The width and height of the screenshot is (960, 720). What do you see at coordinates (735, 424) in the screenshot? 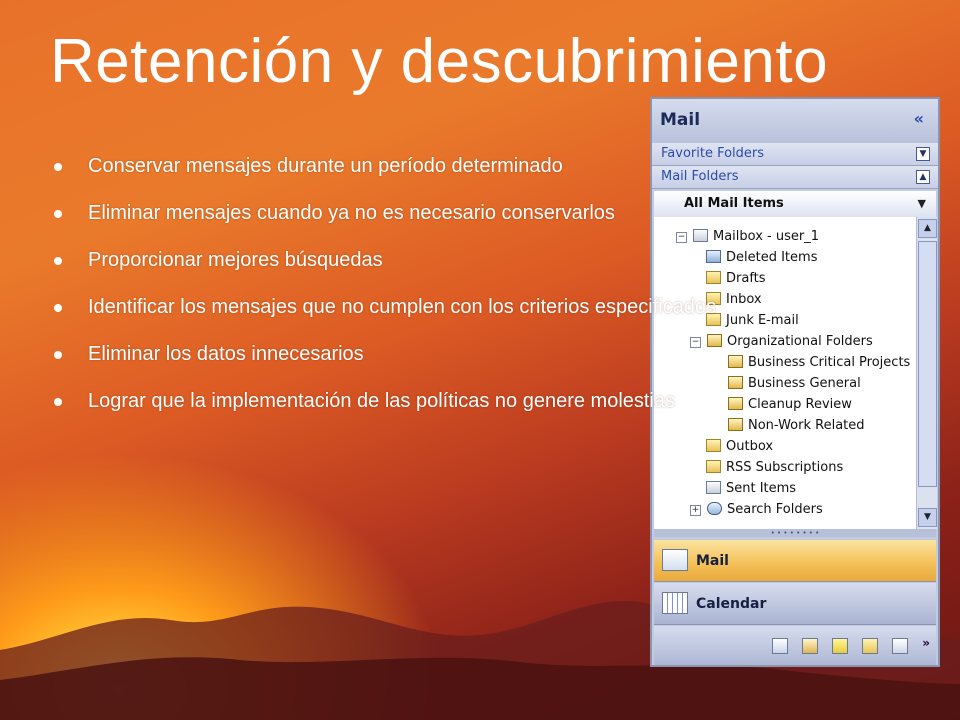
I see `managed-folder-icon` at bounding box center [735, 424].